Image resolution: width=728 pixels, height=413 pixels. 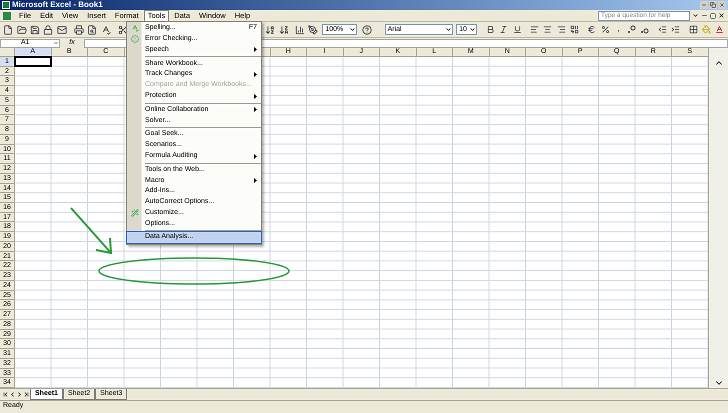 I want to click on minimize-button, so click(x=704, y=5).